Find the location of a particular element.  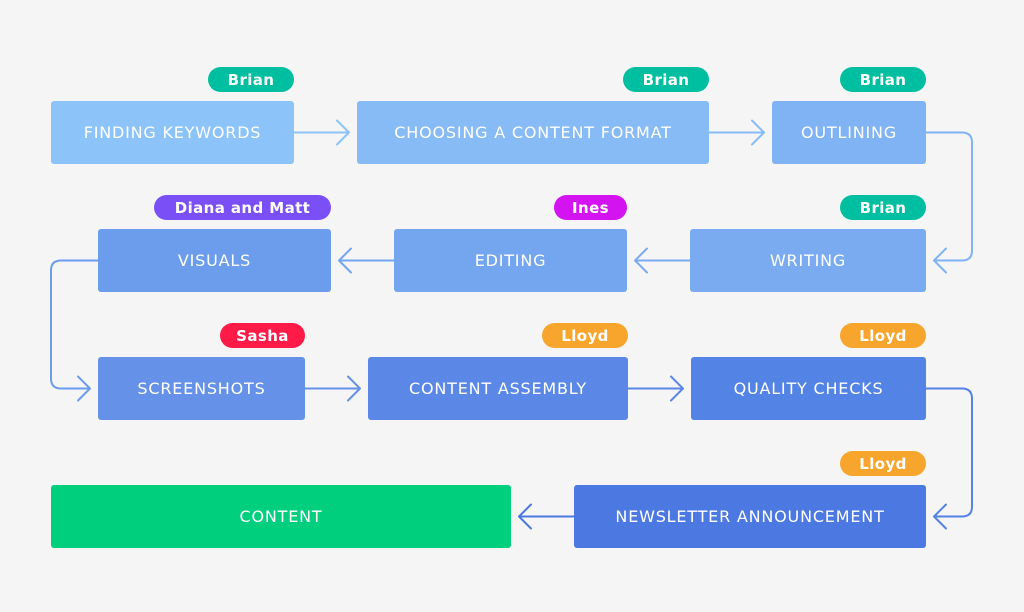

arrow-choosing-a-content-format-to-outlining is located at coordinates (736, 132).